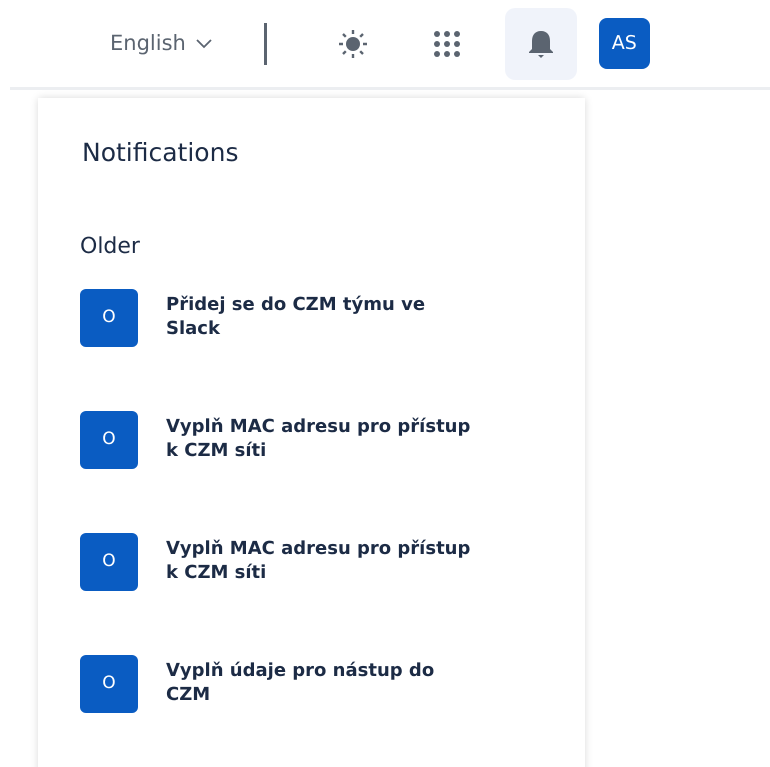 Image resolution: width=770 pixels, height=767 pixels. What do you see at coordinates (540, 44) in the screenshot?
I see `bell-button` at bounding box center [540, 44].